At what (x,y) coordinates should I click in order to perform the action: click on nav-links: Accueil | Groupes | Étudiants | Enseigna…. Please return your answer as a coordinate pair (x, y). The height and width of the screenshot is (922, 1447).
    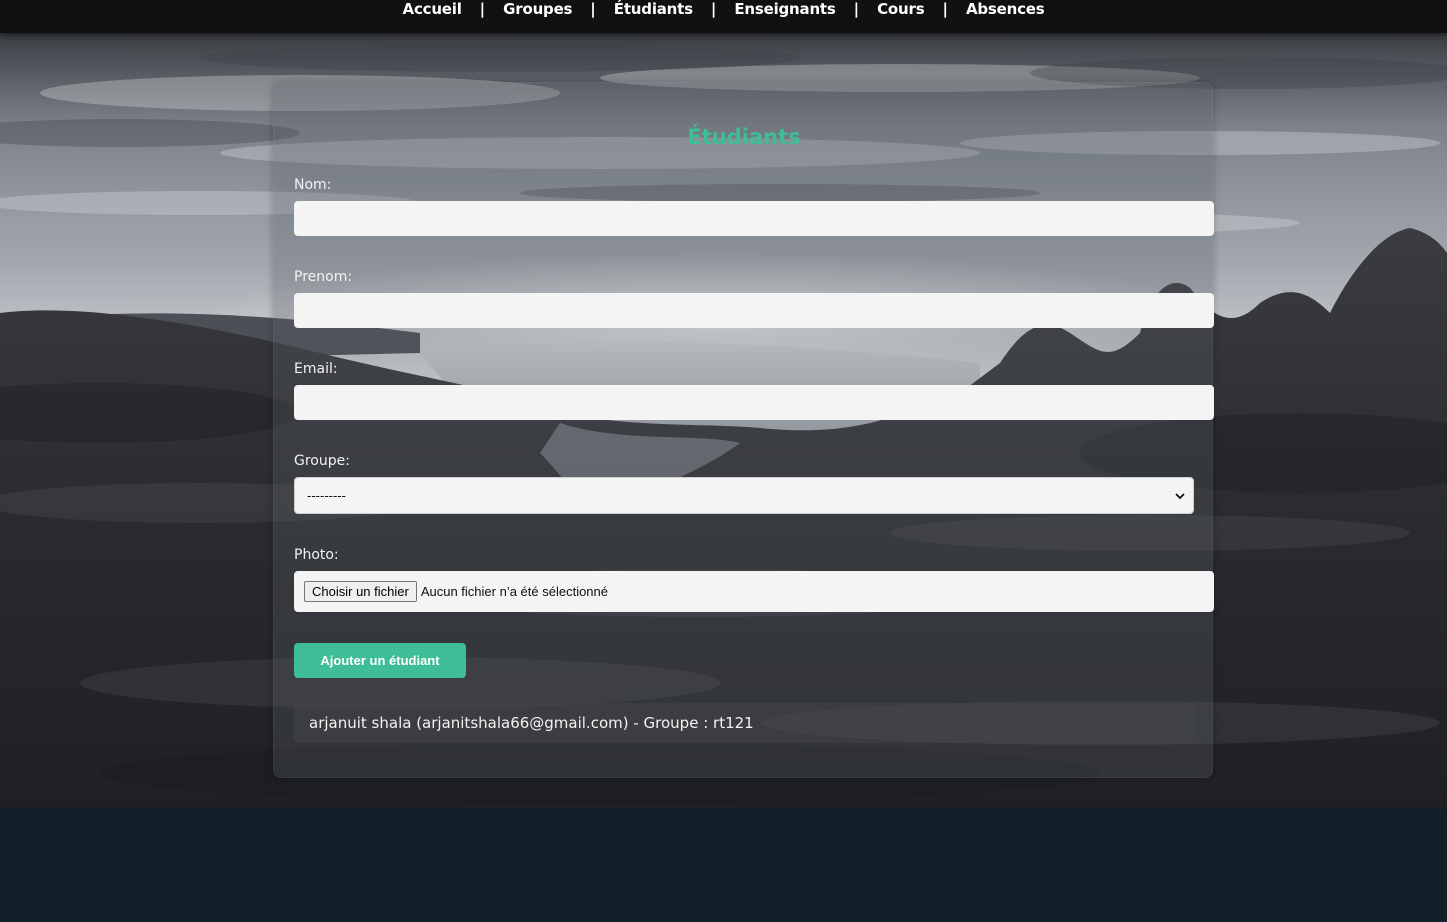
    Looking at the image, I should click on (723, 10).